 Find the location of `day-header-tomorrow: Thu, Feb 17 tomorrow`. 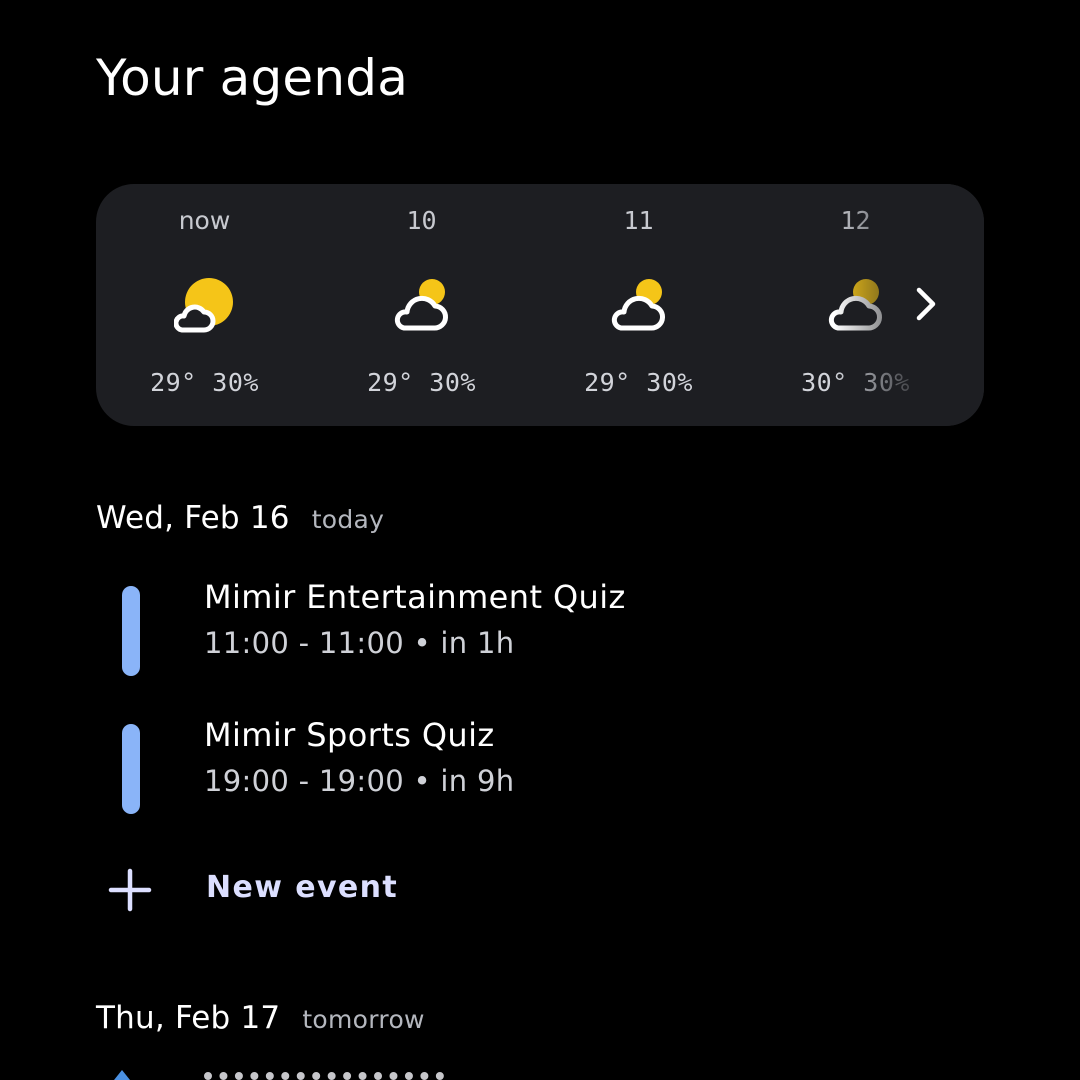

day-header-tomorrow: Thu, Feb 17 tomorrow is located at coordinates (260, 1018).